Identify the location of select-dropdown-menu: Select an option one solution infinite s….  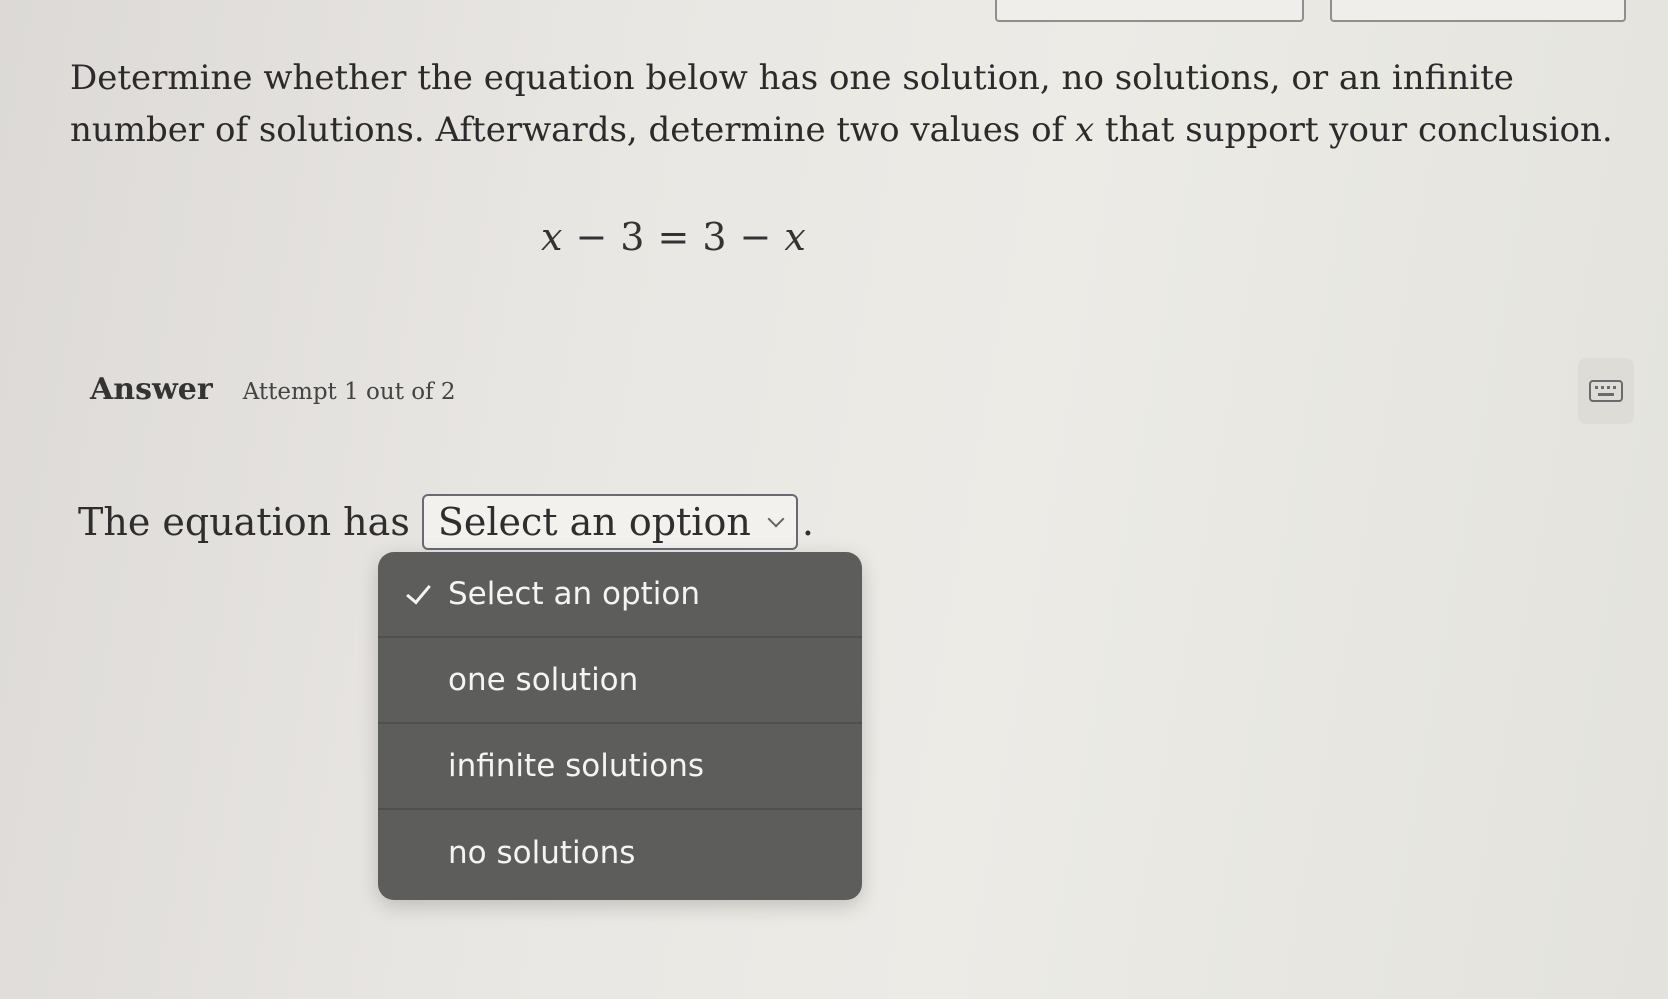
(620, 726).